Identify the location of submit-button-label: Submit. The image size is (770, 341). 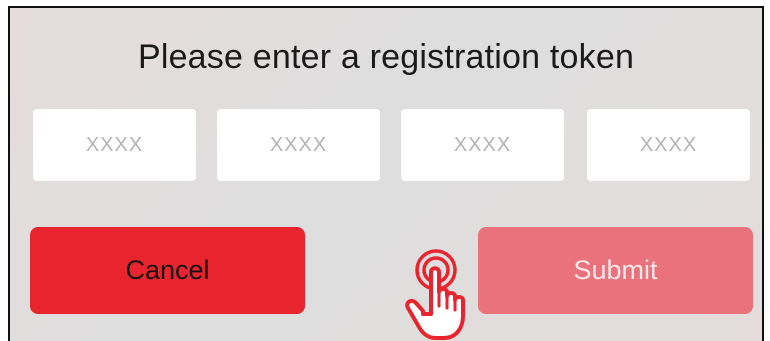
(615, 270).